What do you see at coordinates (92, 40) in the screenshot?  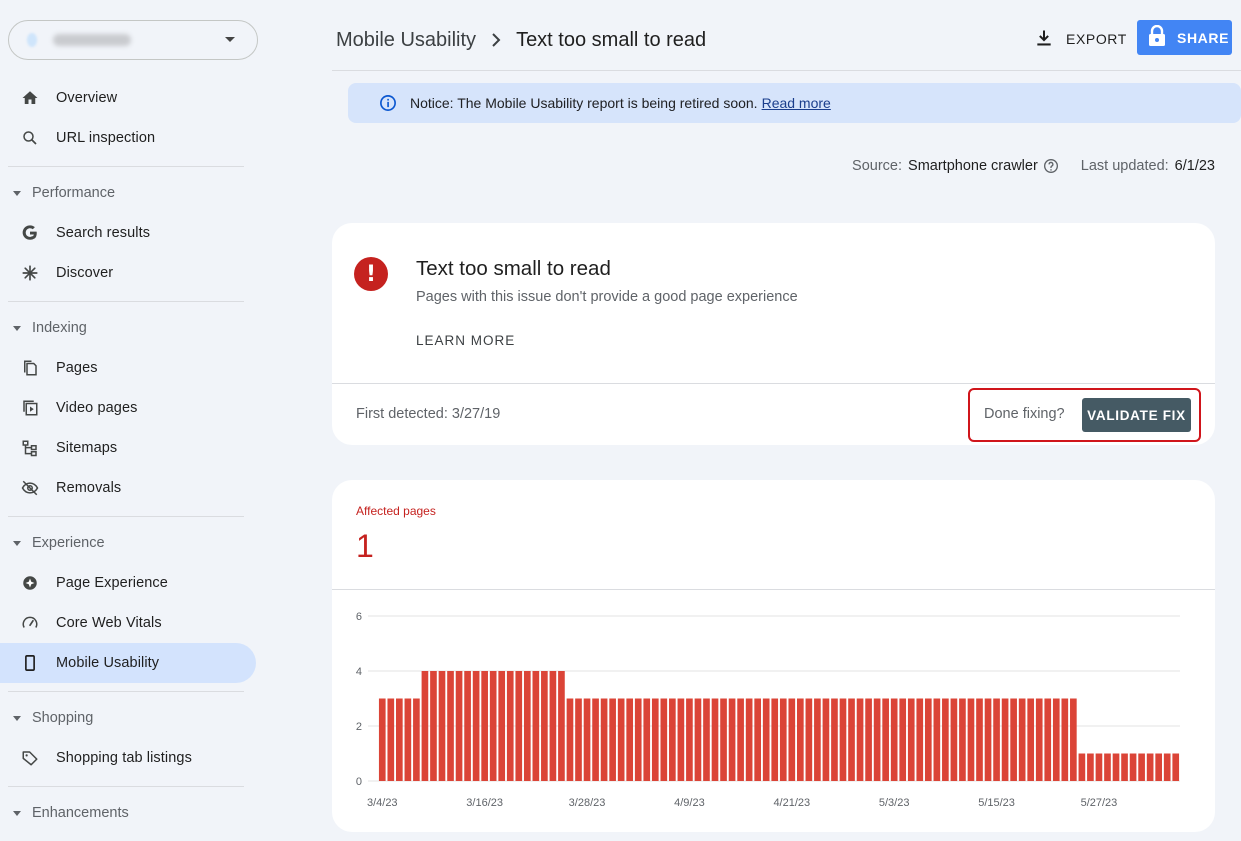 I see `property-name-redacted` at bounding box center [92, 40].